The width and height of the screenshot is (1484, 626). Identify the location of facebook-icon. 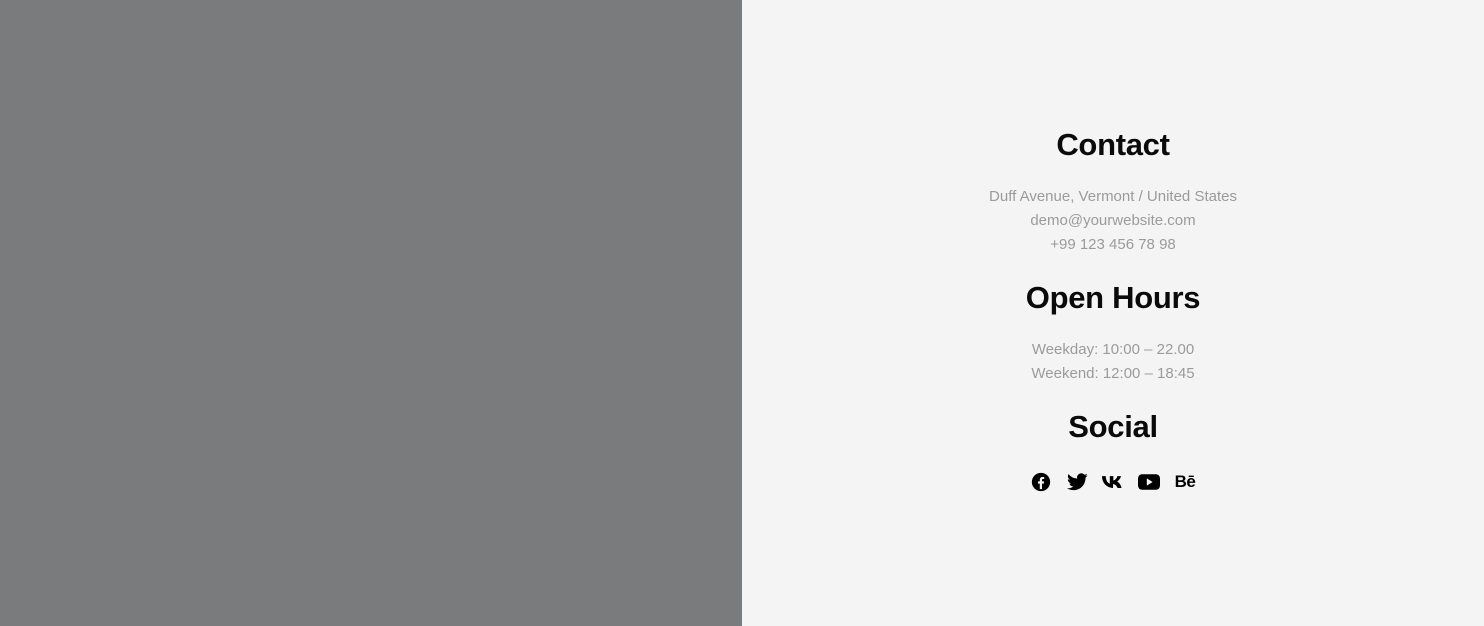
(1041, 482).